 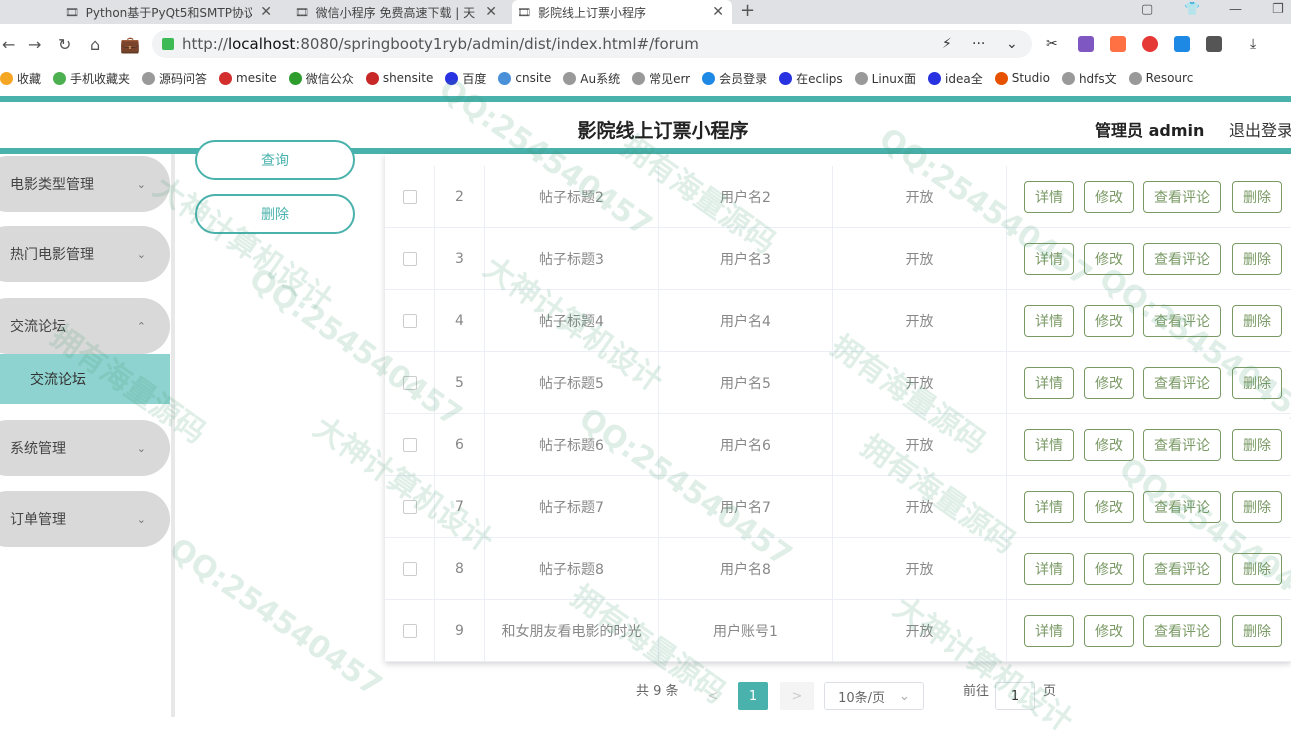 What do you see at coordinates (20, 78) in the screenshot?
I see `bookmark-item: 收藏` at bounding box center [20, 78].